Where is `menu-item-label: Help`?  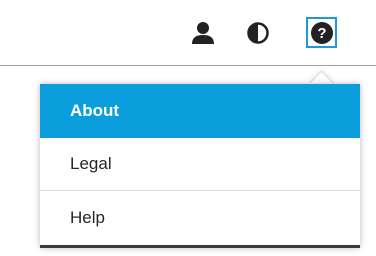
menu-item-label: Help is located at coordinates (87, 217).